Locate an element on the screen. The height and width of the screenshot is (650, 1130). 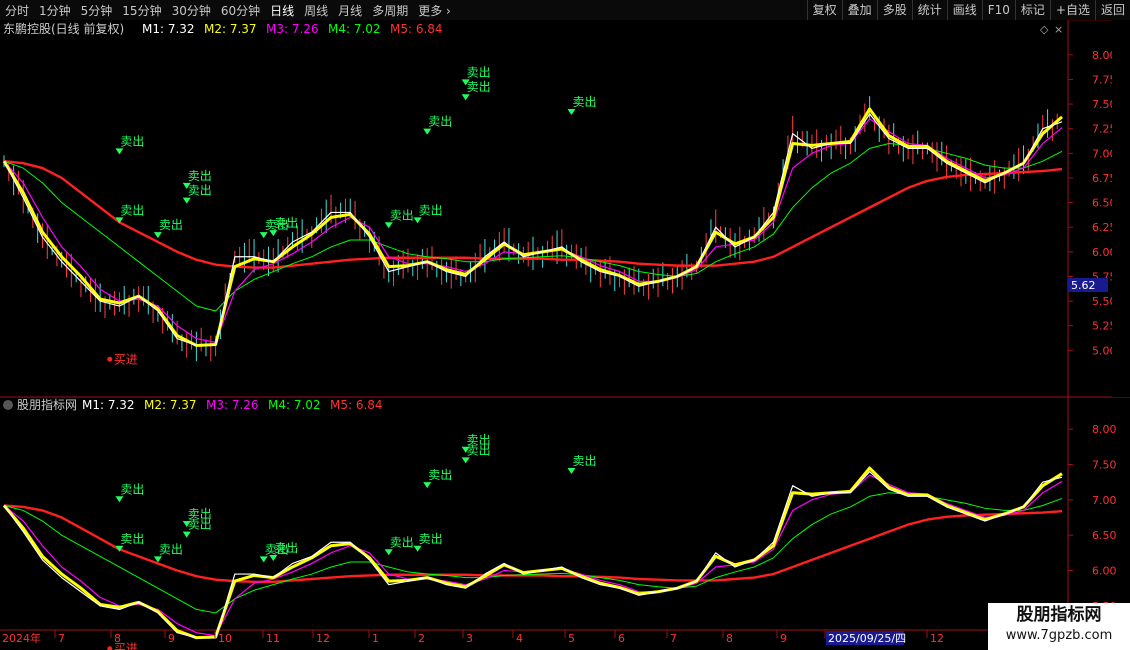
toolbar-right-buttons: 复权 叠加 多股 统计 画线 F10 标记 +自选 返回 is located at coordinates (968, 10).